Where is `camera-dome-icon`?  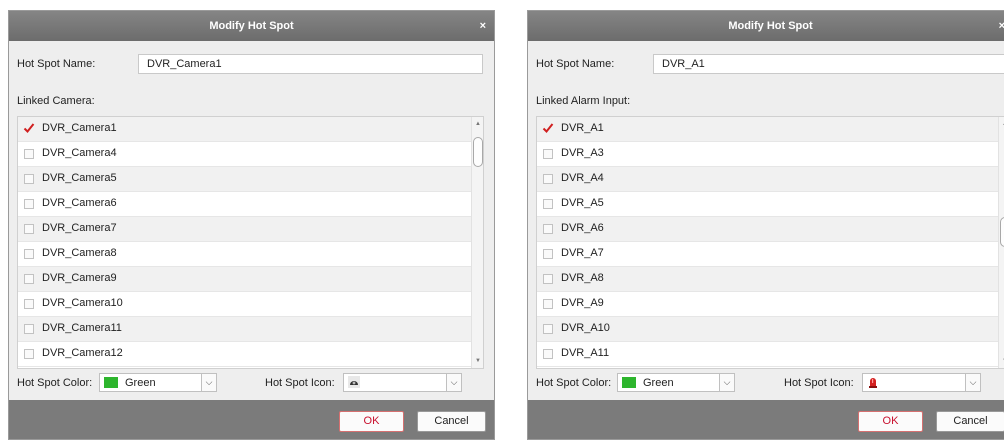
camera-dome-icon is located at coordinates (354, 382).